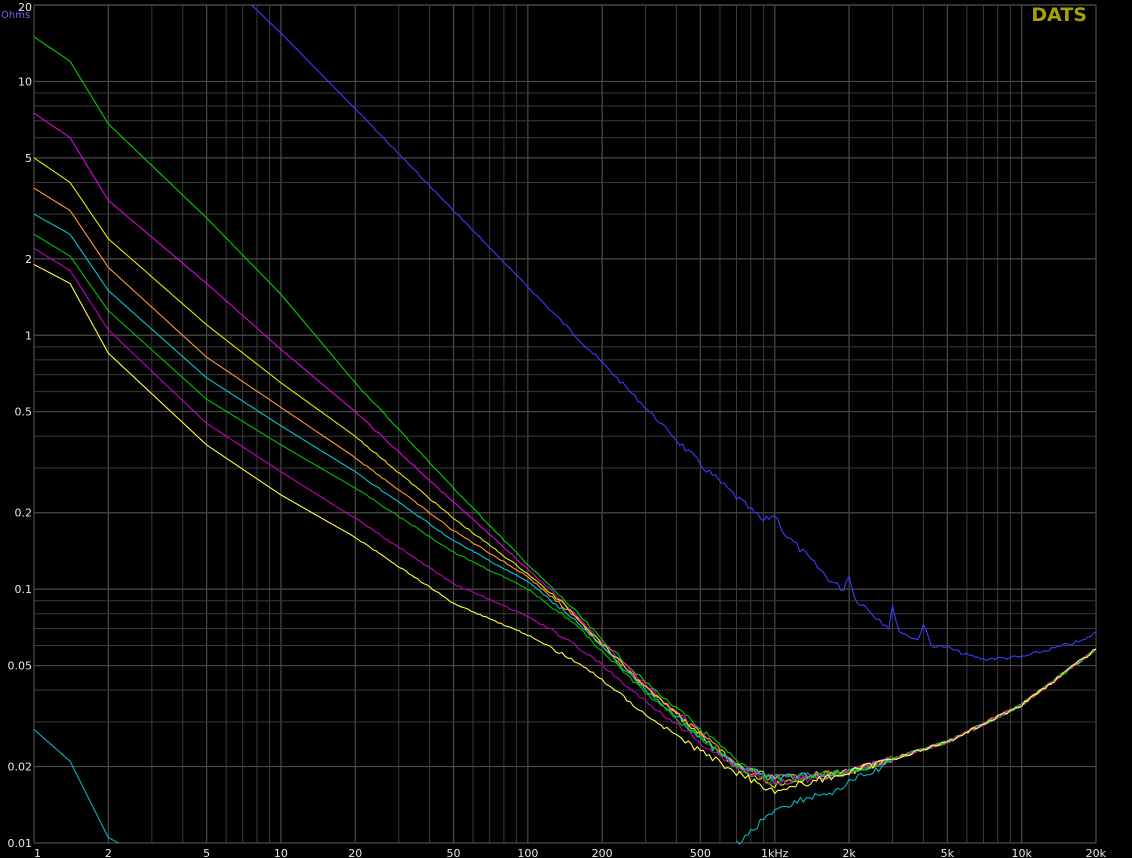 This screenshot has width=1132, height=858. I want to click on x-tick-label: 10, so click(281, 852).